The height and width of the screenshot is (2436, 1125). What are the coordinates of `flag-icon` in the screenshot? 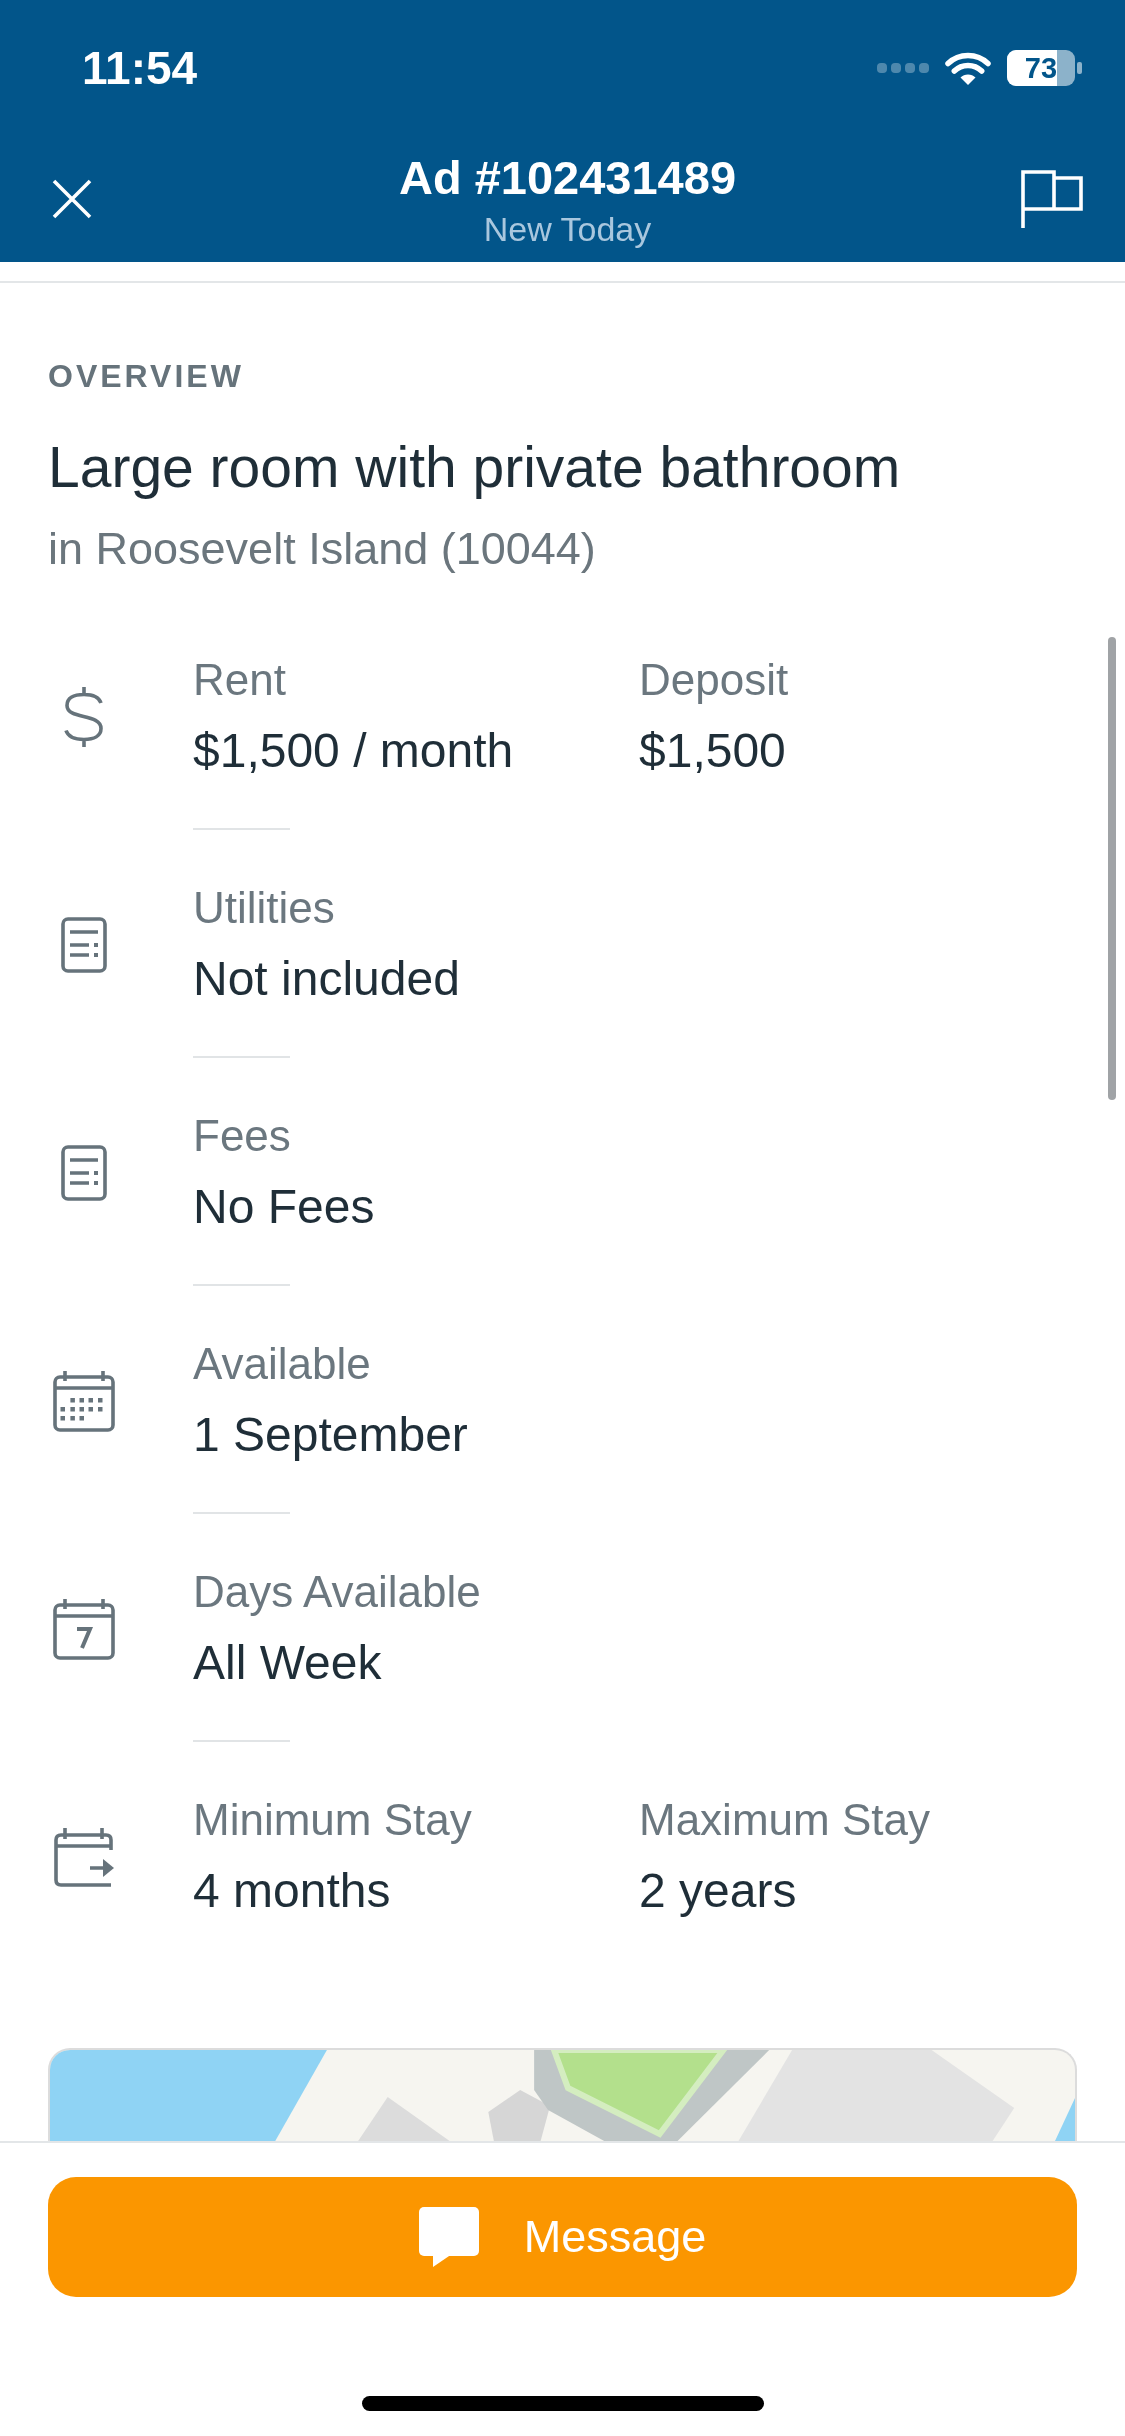 It's located at (1052, 199).